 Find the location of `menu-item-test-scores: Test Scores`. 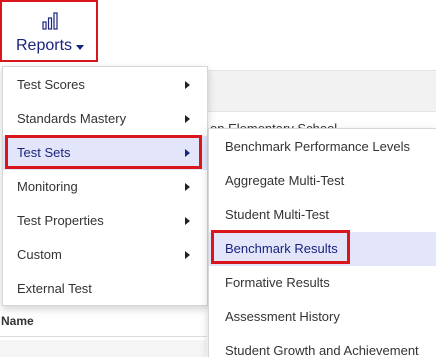

menu-item-test-scores: Test Scores is located at coordinates (105, 85).